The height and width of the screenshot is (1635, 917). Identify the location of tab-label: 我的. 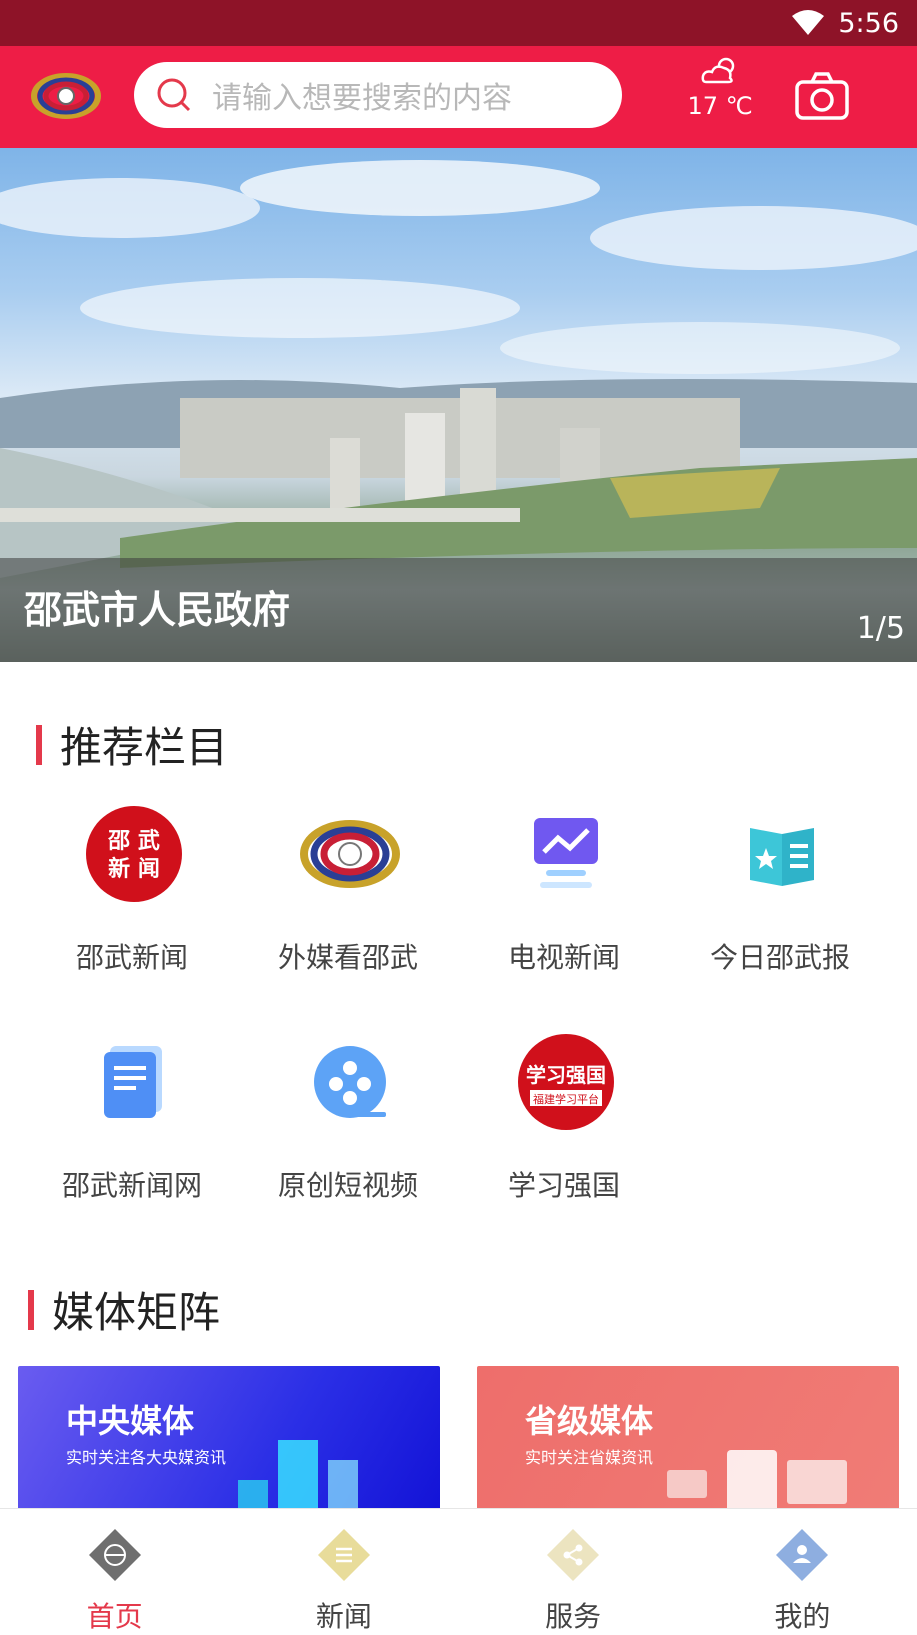
(802, 1616).